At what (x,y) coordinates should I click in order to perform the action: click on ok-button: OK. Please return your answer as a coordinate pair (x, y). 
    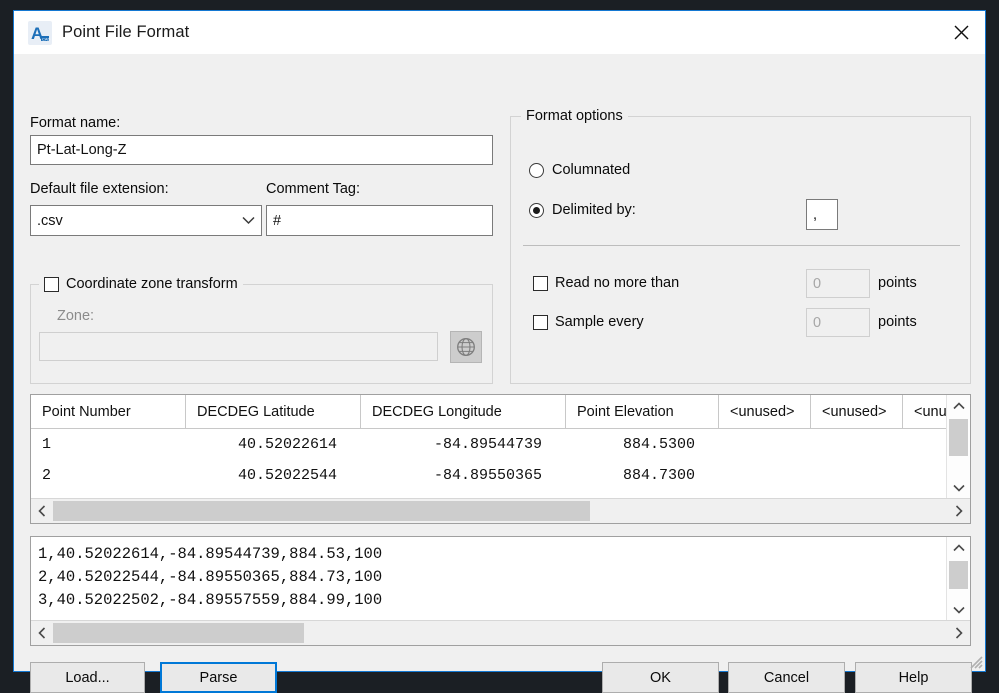
    Looking at the image, I should click on (660, 677).